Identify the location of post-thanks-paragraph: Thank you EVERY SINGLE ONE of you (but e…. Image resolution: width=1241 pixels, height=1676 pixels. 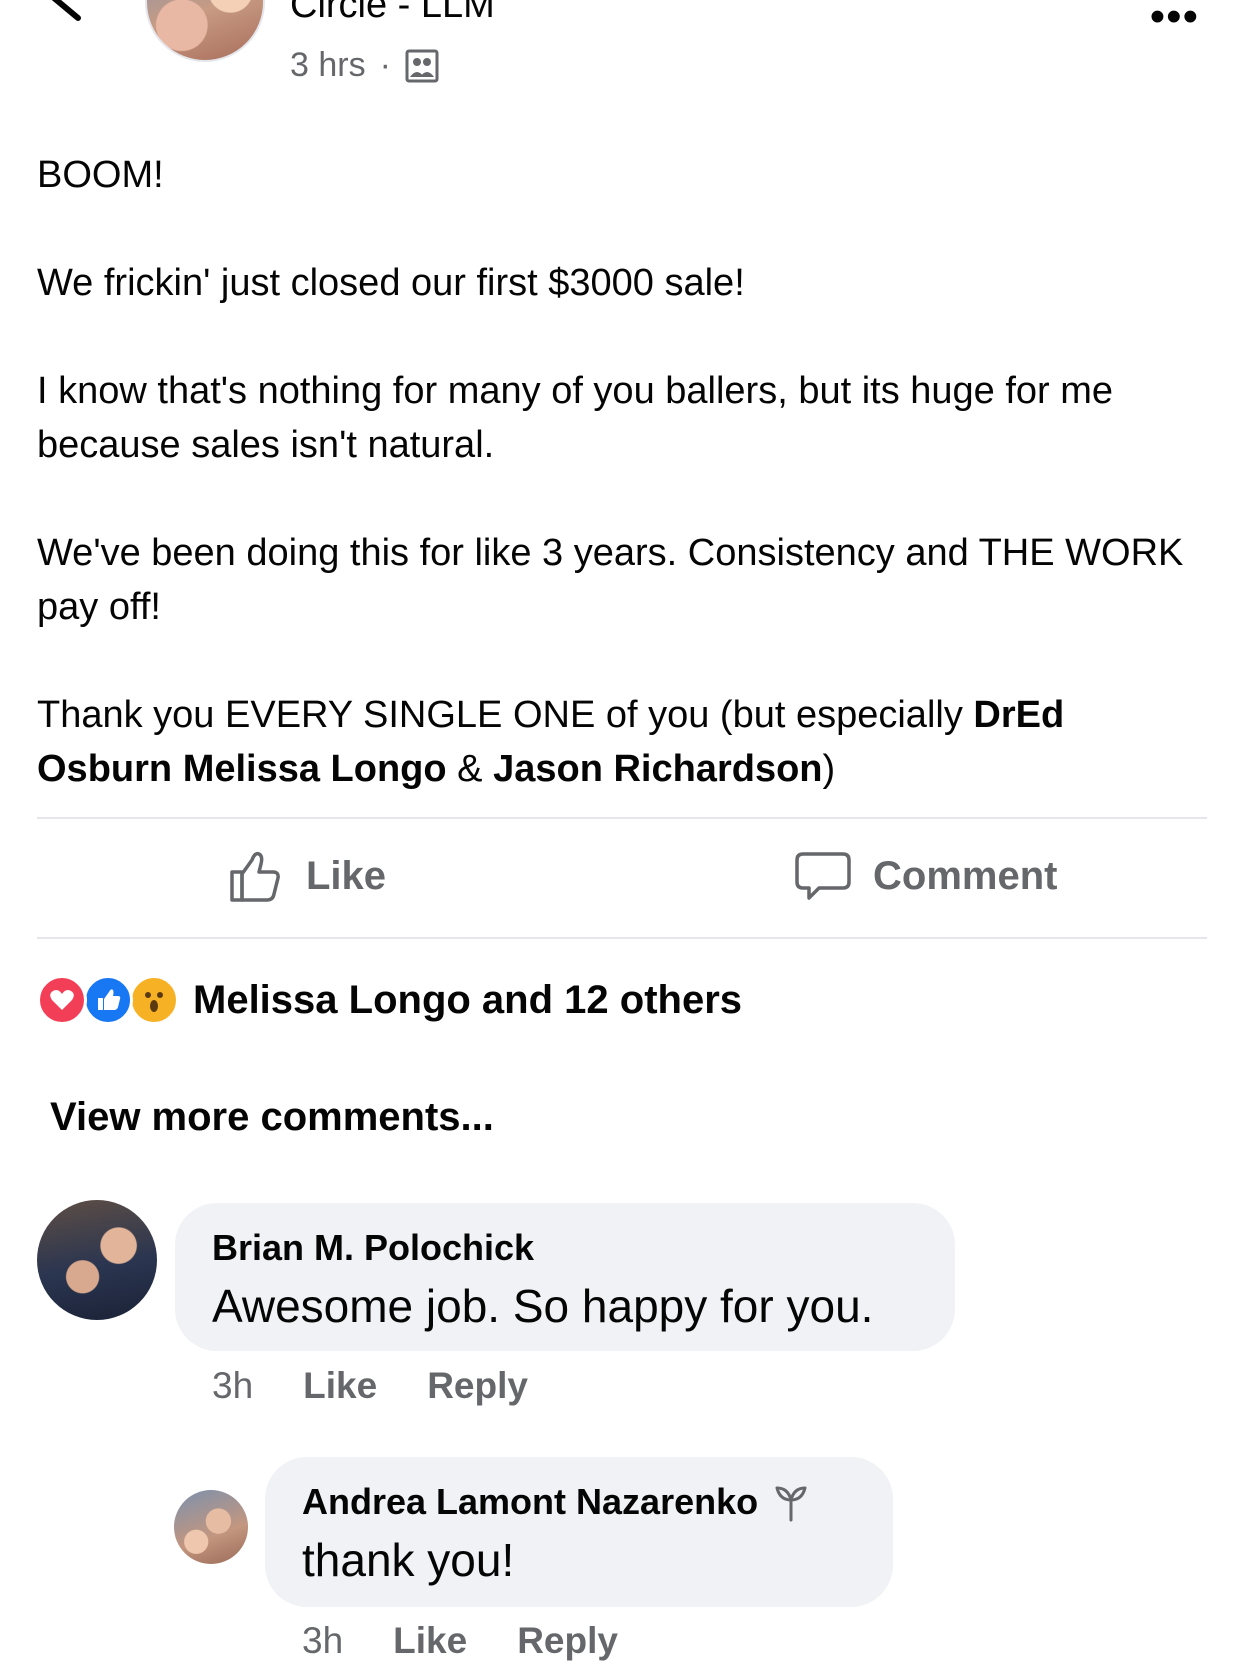
(622, 742).